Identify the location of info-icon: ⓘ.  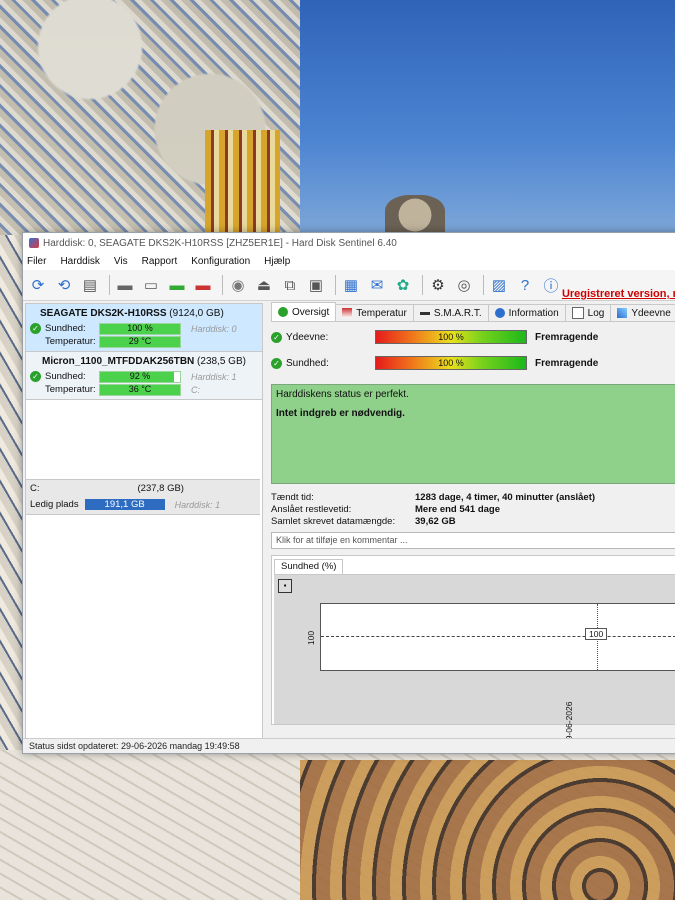
(551, 285).